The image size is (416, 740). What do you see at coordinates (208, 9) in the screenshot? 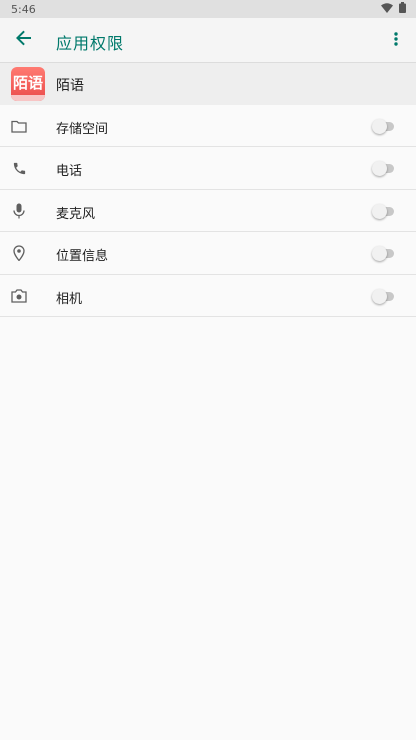
I see `status-bar: 5:46` at bounding box center [208, 9].